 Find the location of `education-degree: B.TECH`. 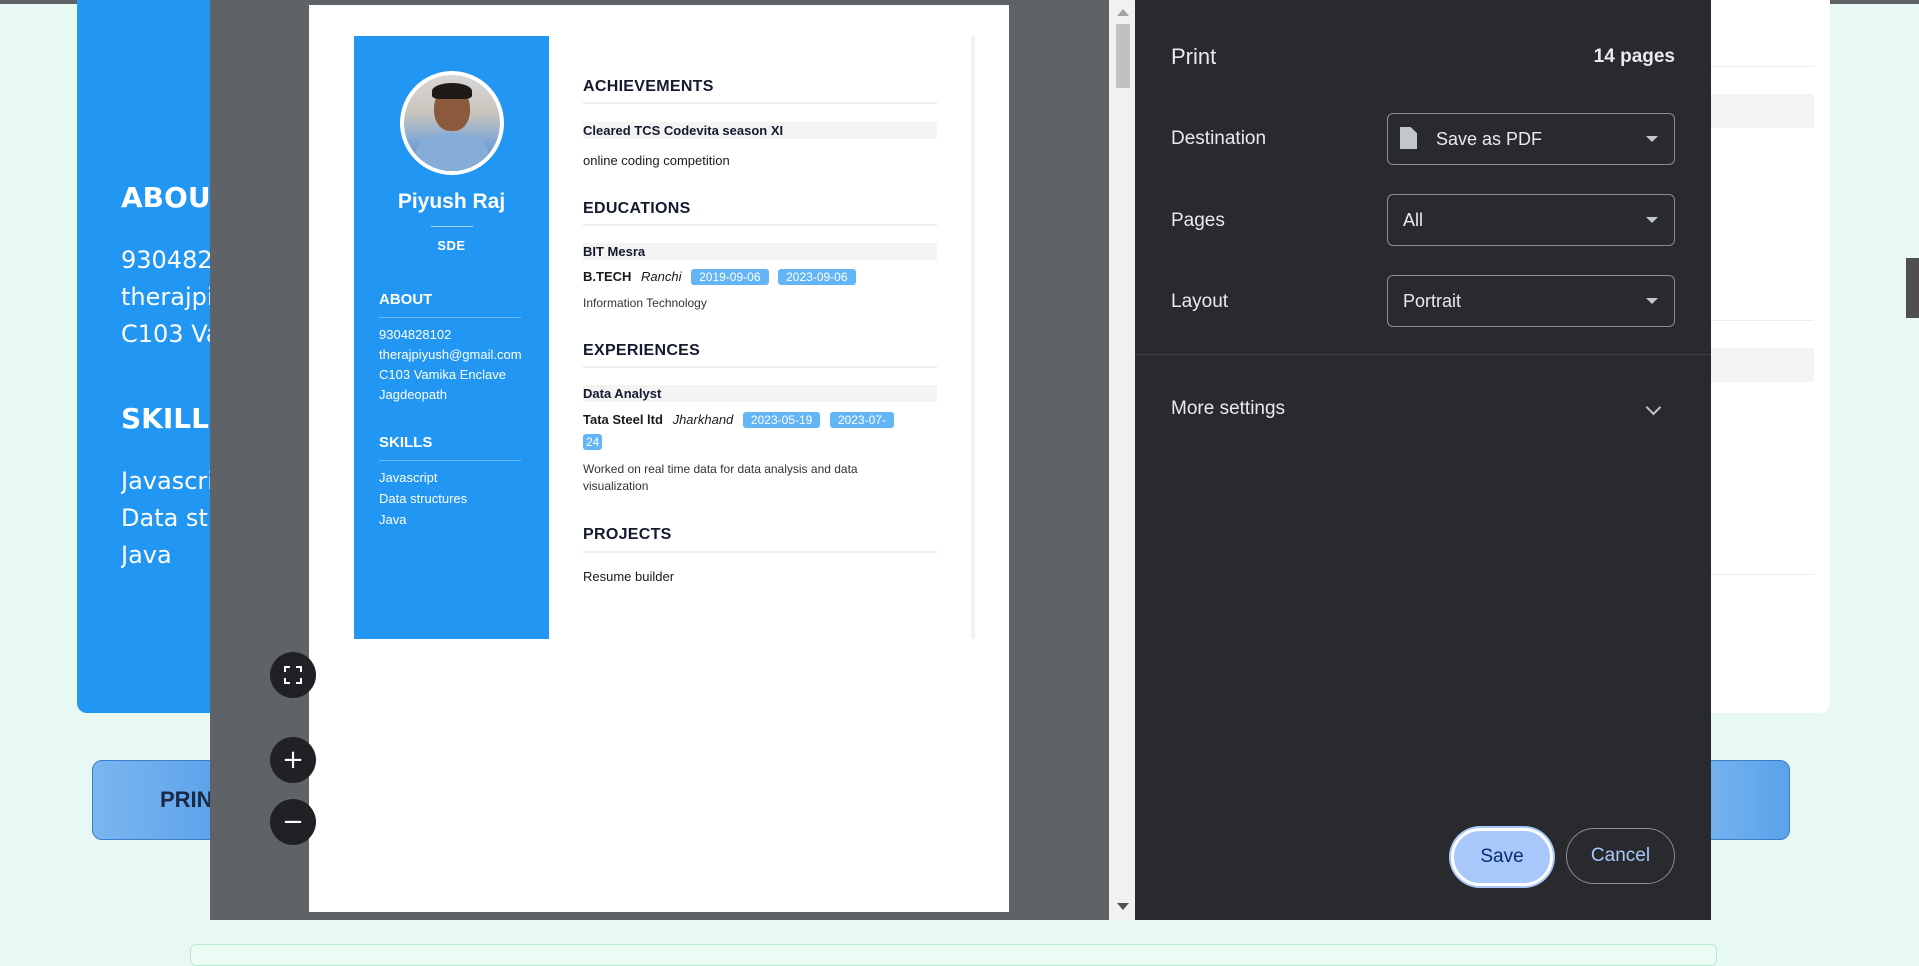

education-degree: B.TECH is located at coordinates (607, 276).